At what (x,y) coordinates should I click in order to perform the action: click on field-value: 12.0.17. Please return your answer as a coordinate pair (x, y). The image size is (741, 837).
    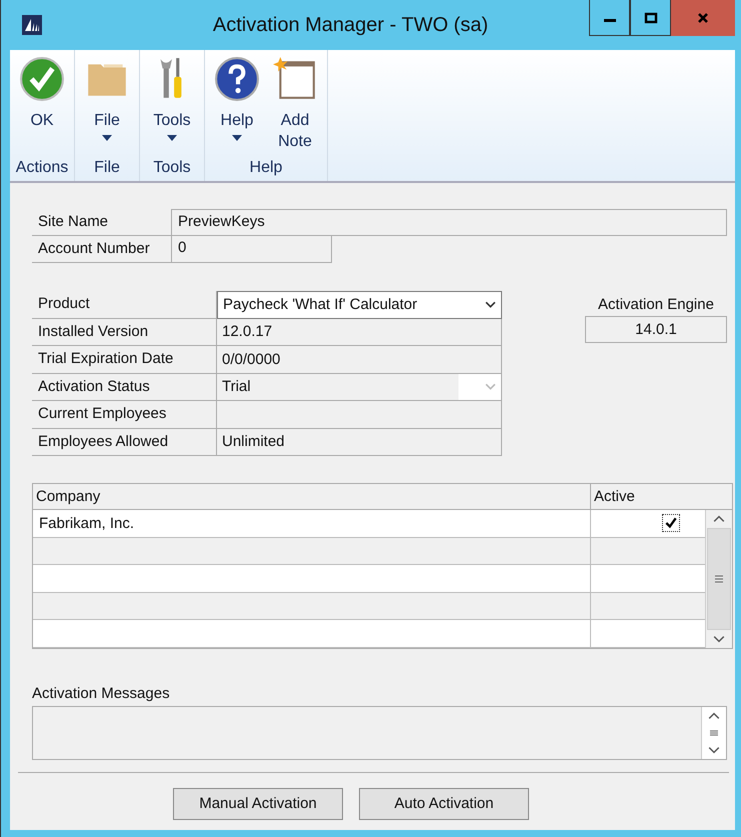
    Looking at the image, I should click on (359, 332).